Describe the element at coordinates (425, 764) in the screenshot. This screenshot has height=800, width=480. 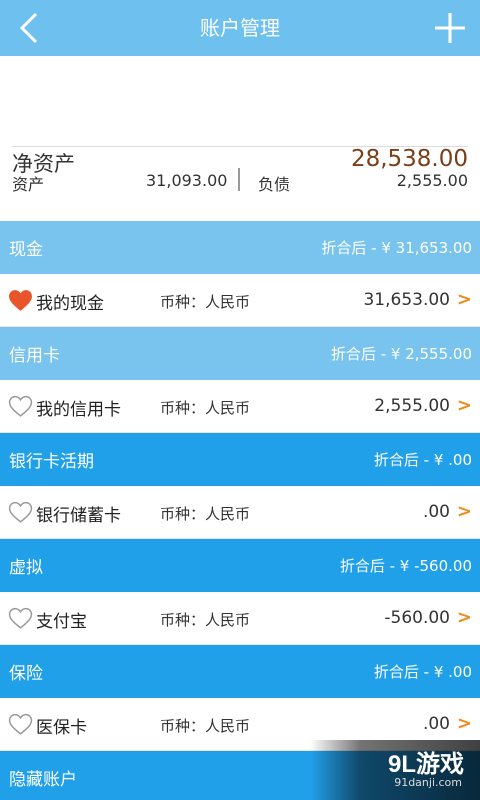
I see `watermark-logo: 9L游戏` at that location.